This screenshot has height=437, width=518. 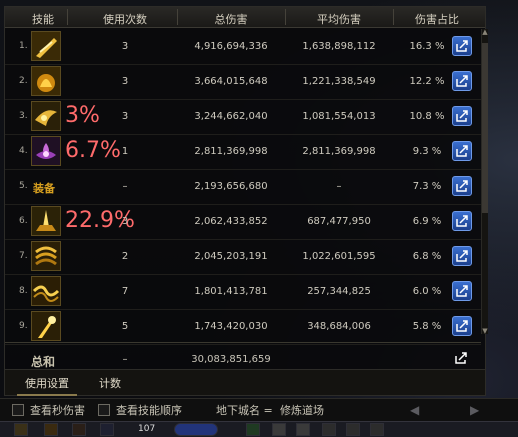 What do you see at coordinates (427, 46) in the screenshot?
I see `share-cell: 16.3 %` at bounding box center [427, 46].